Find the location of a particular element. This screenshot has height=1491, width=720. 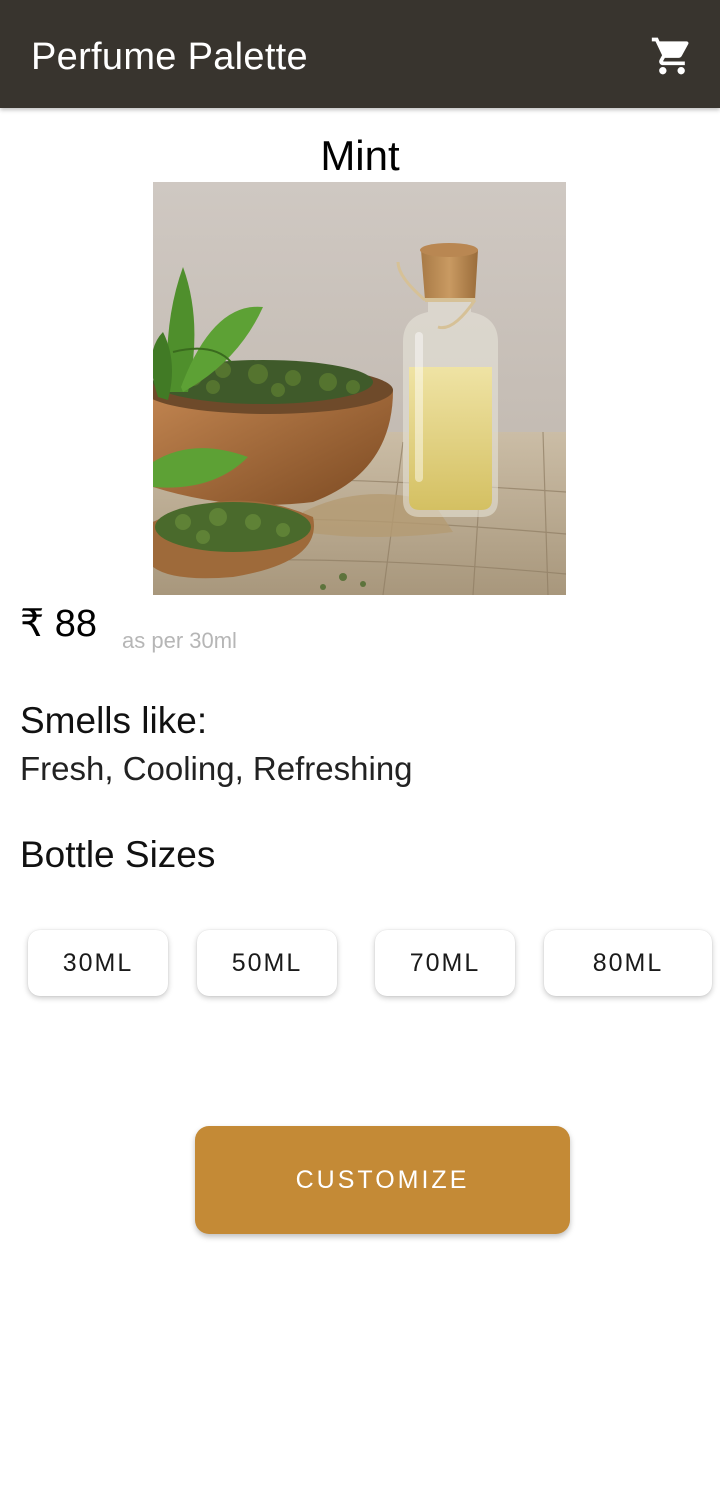

smells-like-heading: Smells like: is located at coordinates (114, 720).